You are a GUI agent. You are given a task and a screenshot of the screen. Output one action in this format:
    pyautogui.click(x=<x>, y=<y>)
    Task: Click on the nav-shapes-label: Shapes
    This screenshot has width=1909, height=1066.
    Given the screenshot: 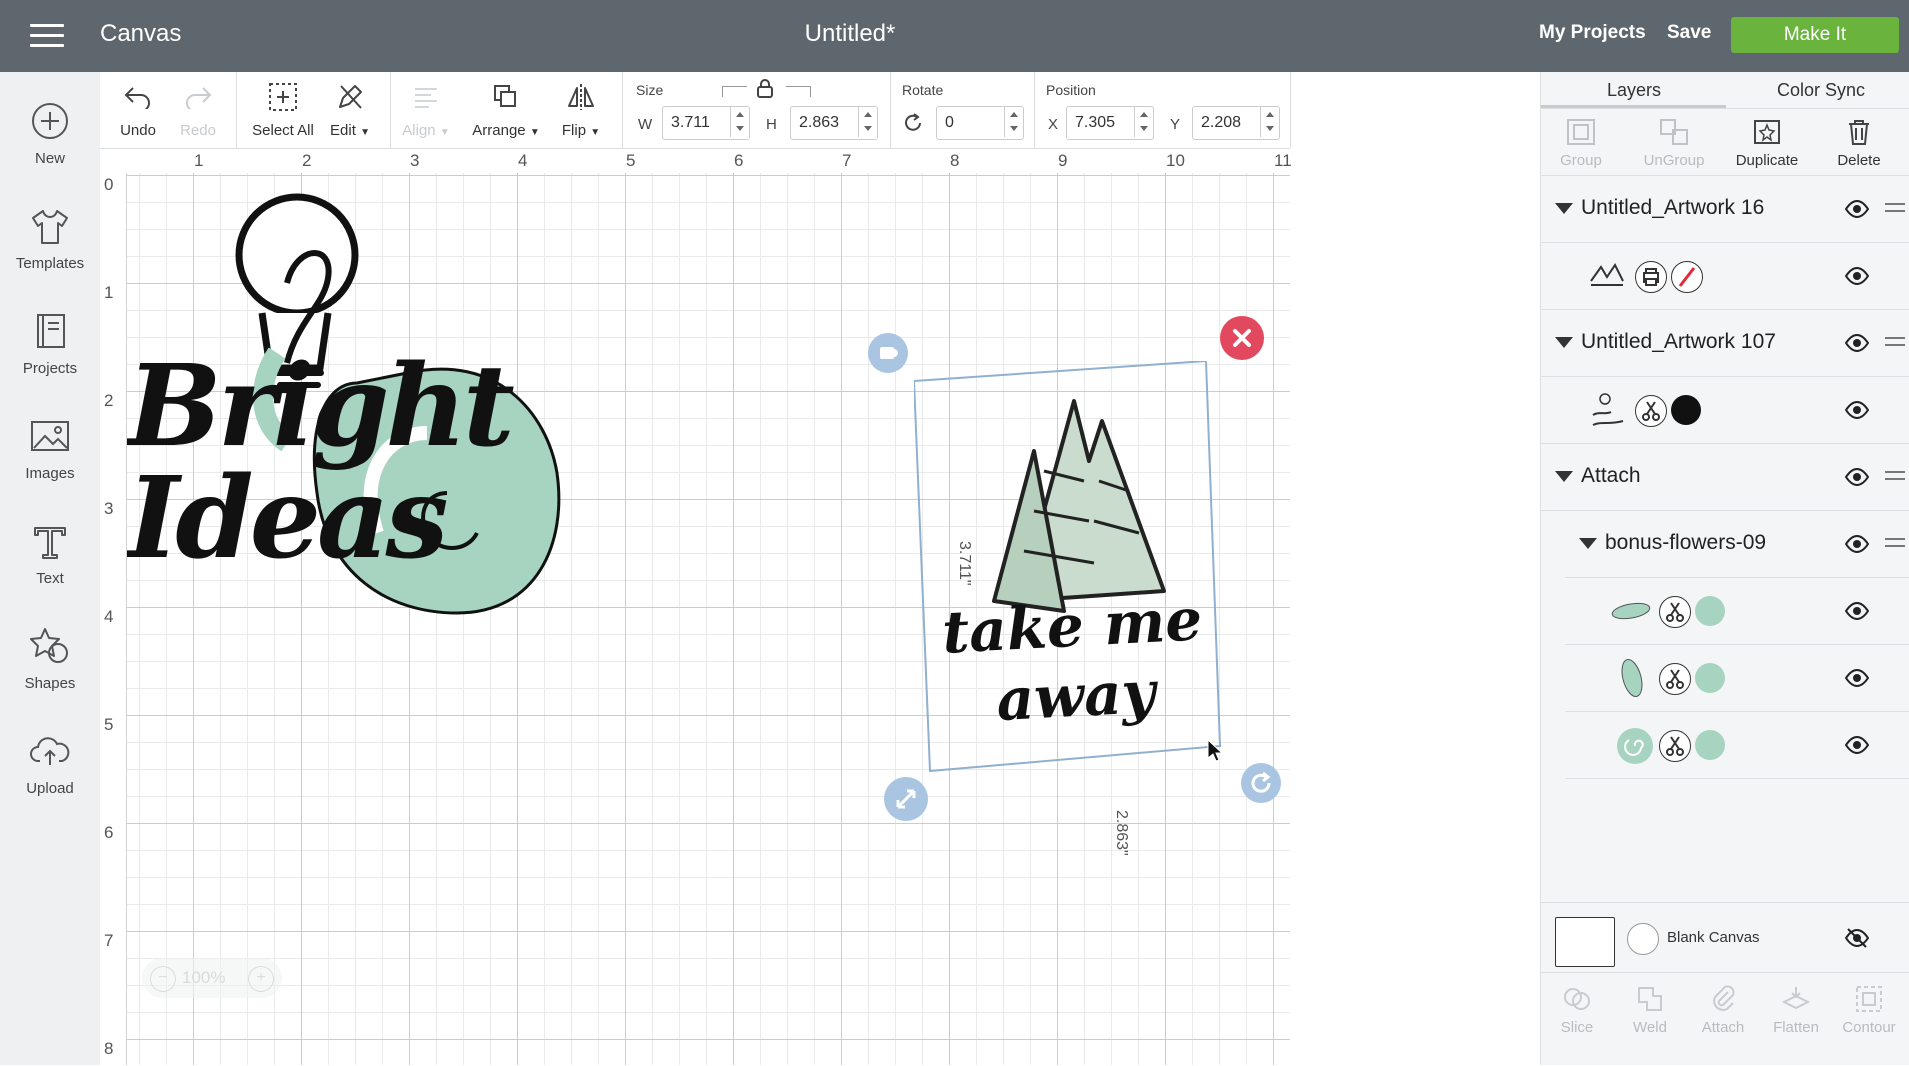 What is the action you would take?
    pyautogui.click(x=50, y=683)
    